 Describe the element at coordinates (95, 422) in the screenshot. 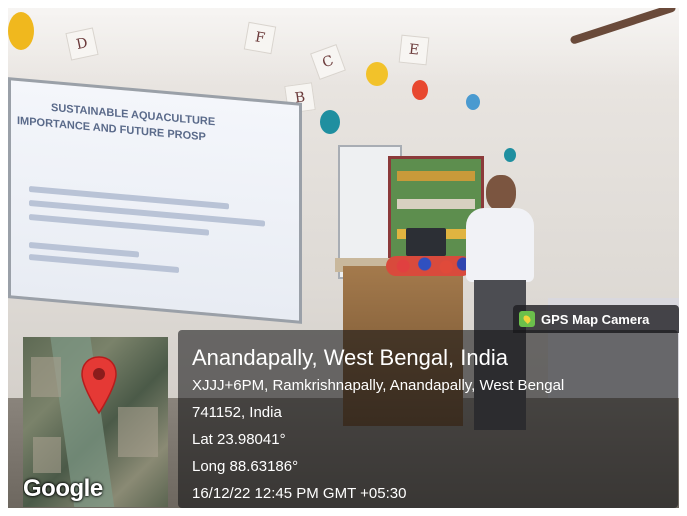

I see `location-map-thumbnail: Google` at that location.